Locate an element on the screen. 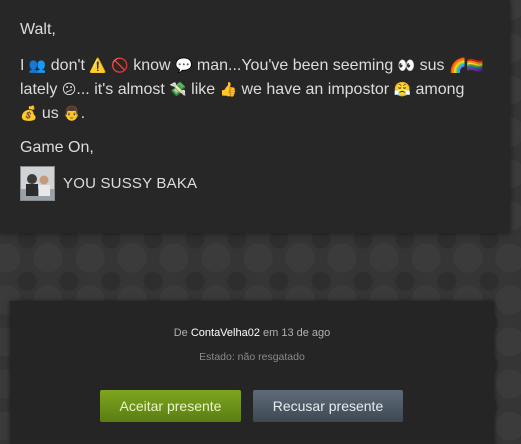 The image size is (521, 444). gift-from-line: De ContaVelha02 em 13 de ago is located at coordinates (252, 333).